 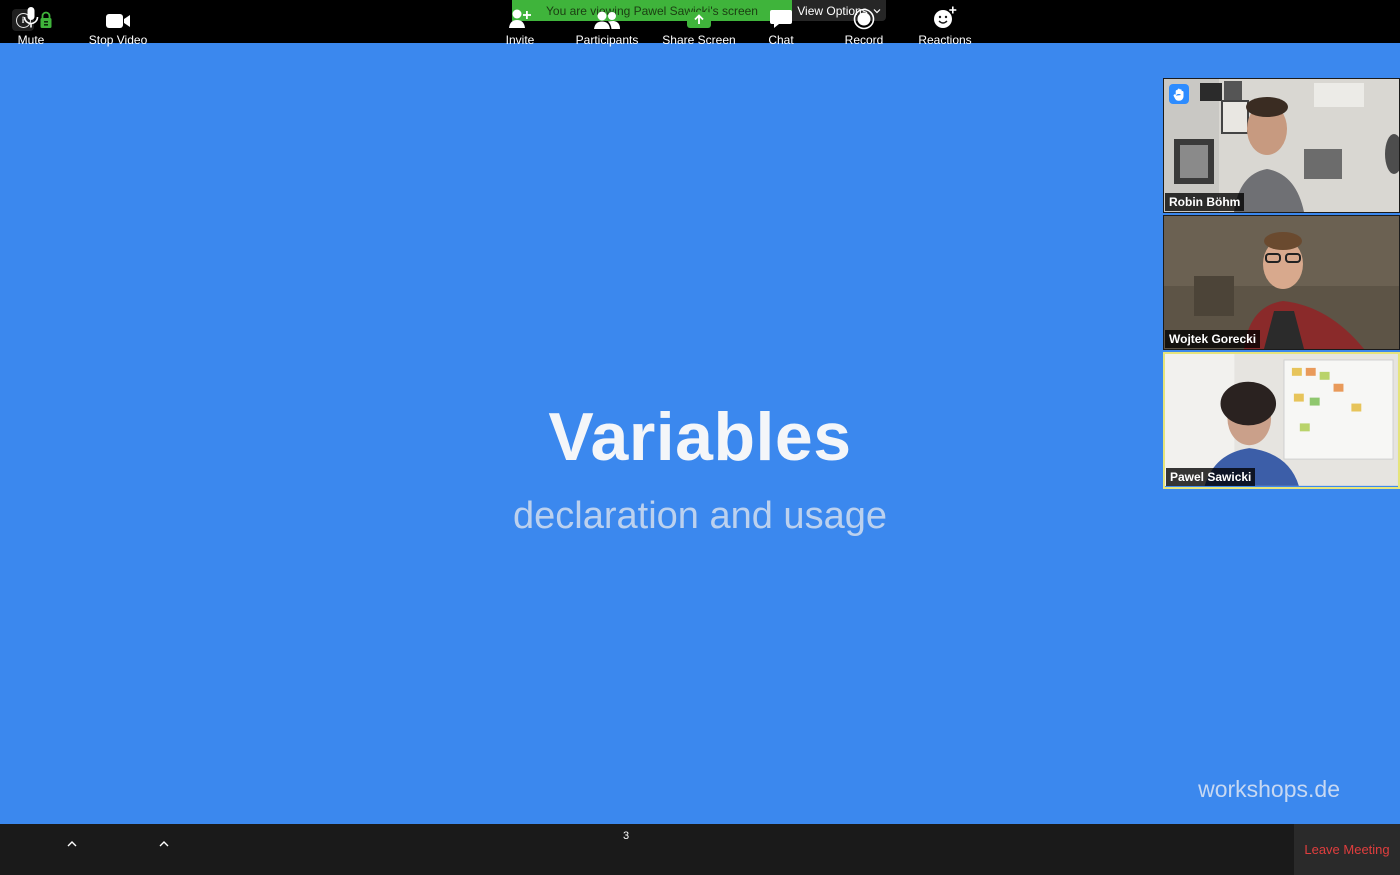 I want to click on record-button: Record, so click(x=864, y=25).